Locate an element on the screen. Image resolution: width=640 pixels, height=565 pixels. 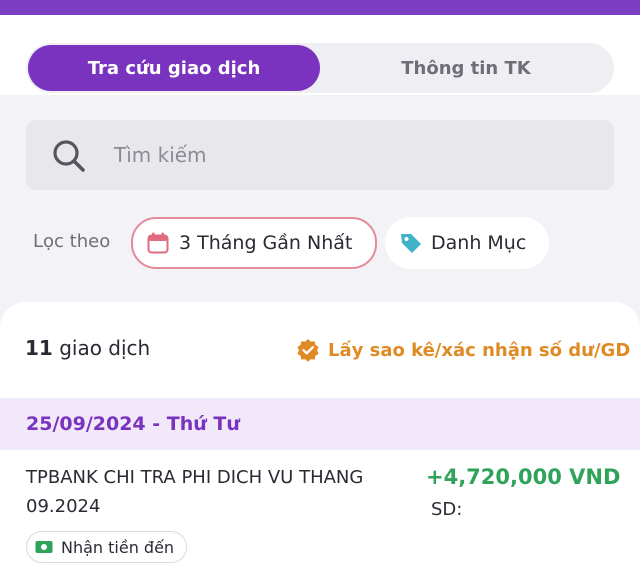
statement-request-label: Lấy sao kê/xác nhận số dư/GD is located at coordinates (479, 350).